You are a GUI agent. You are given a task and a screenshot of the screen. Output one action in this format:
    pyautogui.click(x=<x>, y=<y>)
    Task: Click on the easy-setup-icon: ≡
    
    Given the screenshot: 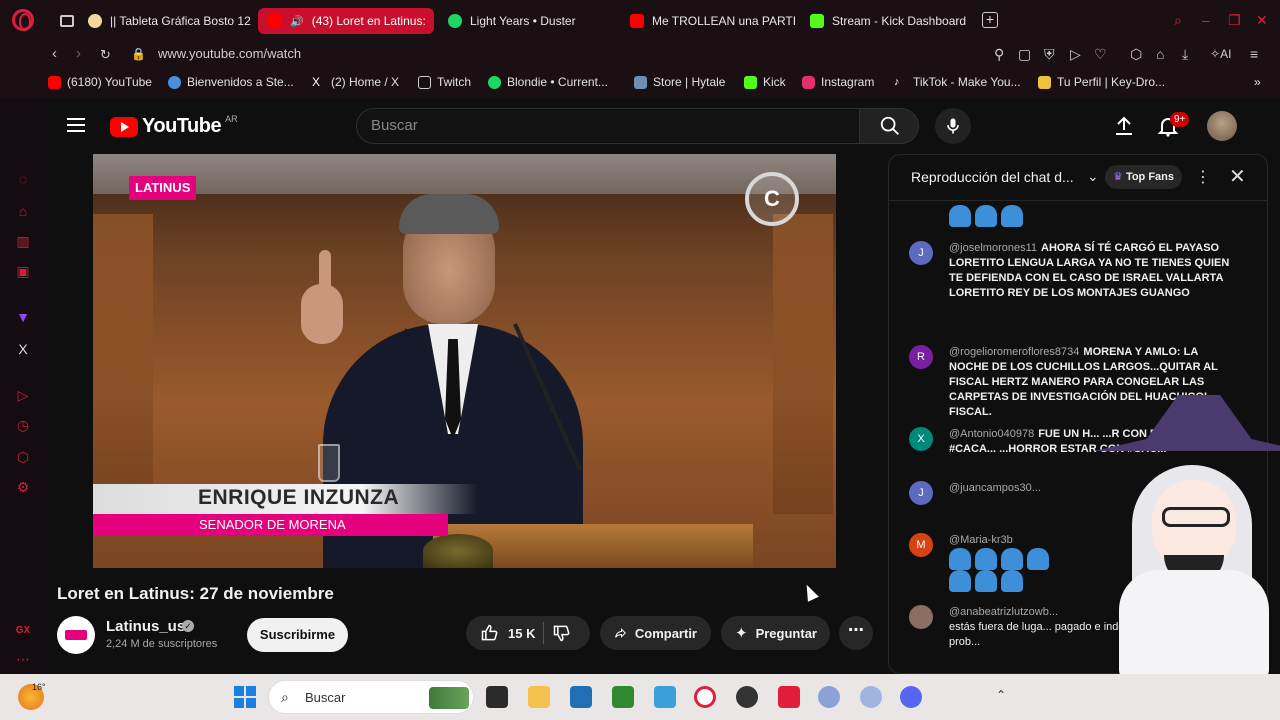 What is the action you would take?
    pyautogui.click(x=1254, y=54)
    